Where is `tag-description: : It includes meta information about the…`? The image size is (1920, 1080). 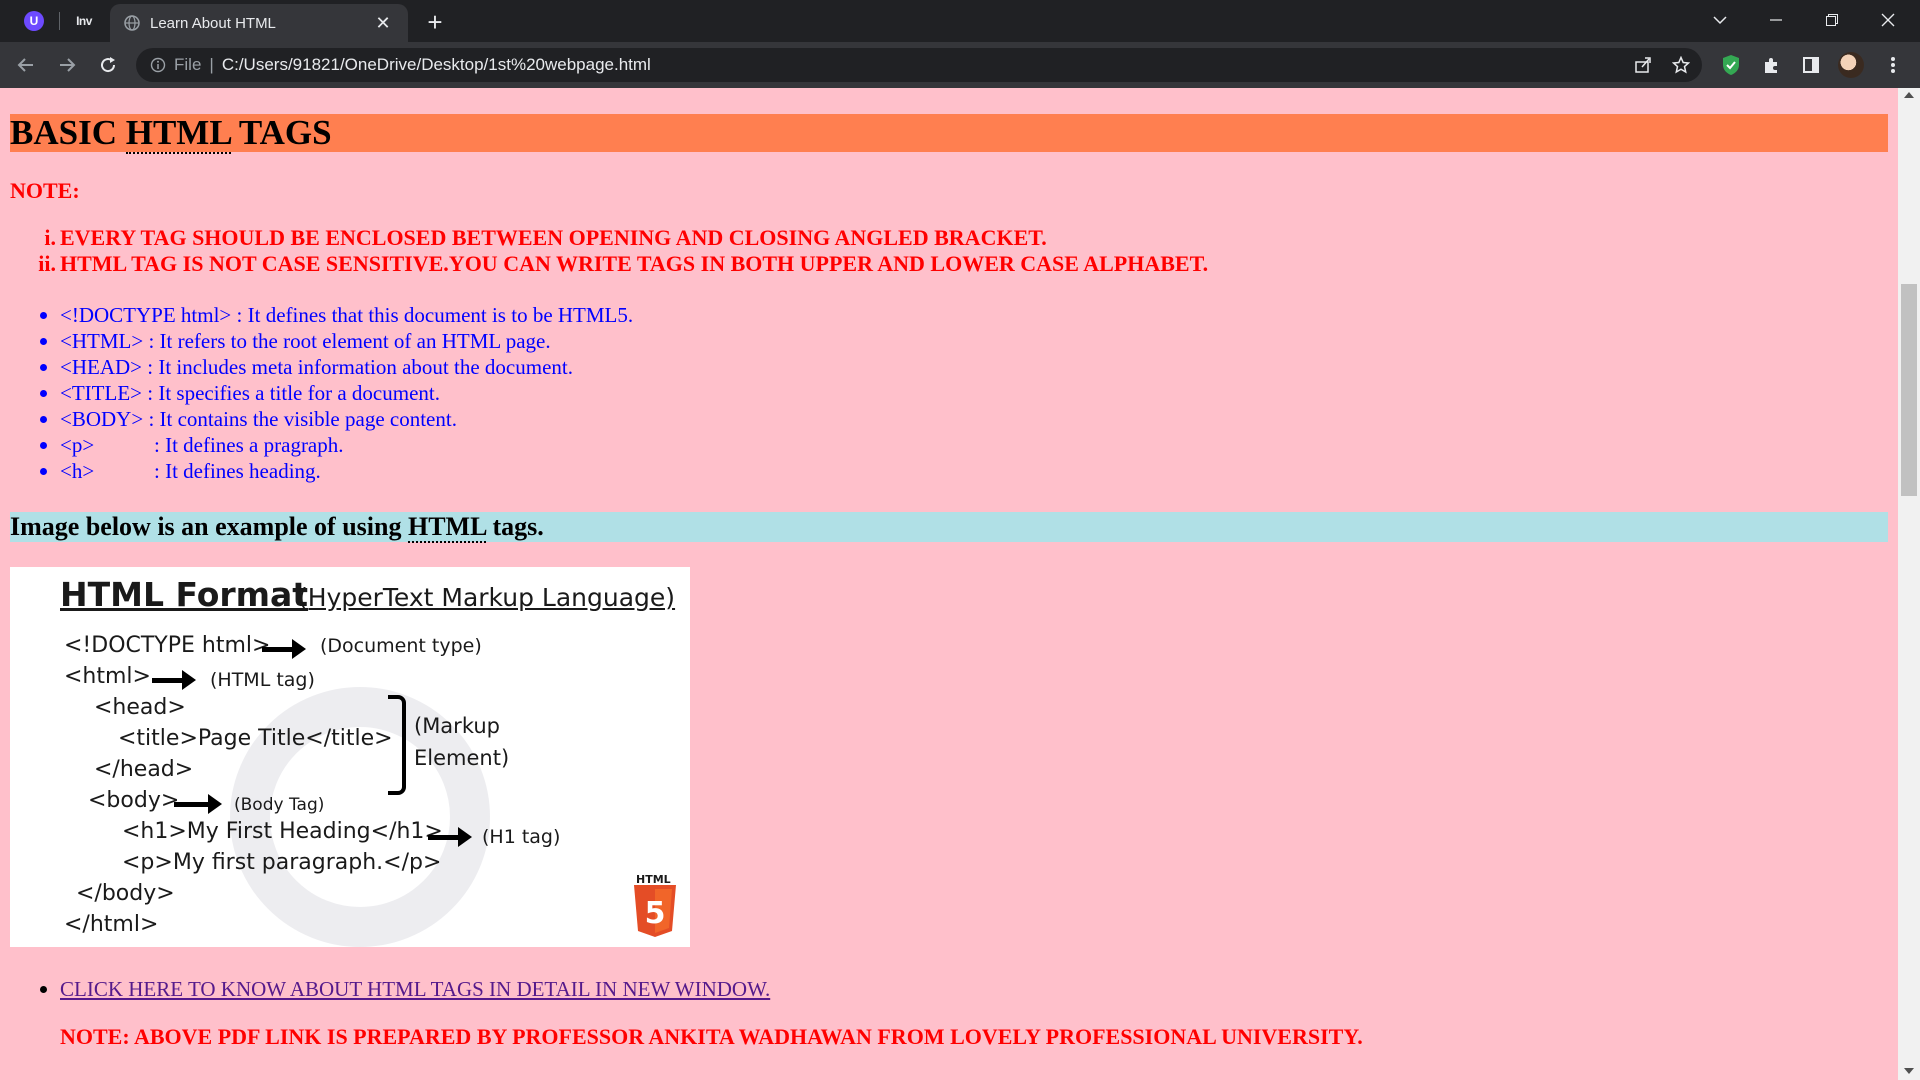
tag-description: : It includes meta information about the… is located at coordinates (357, 367).